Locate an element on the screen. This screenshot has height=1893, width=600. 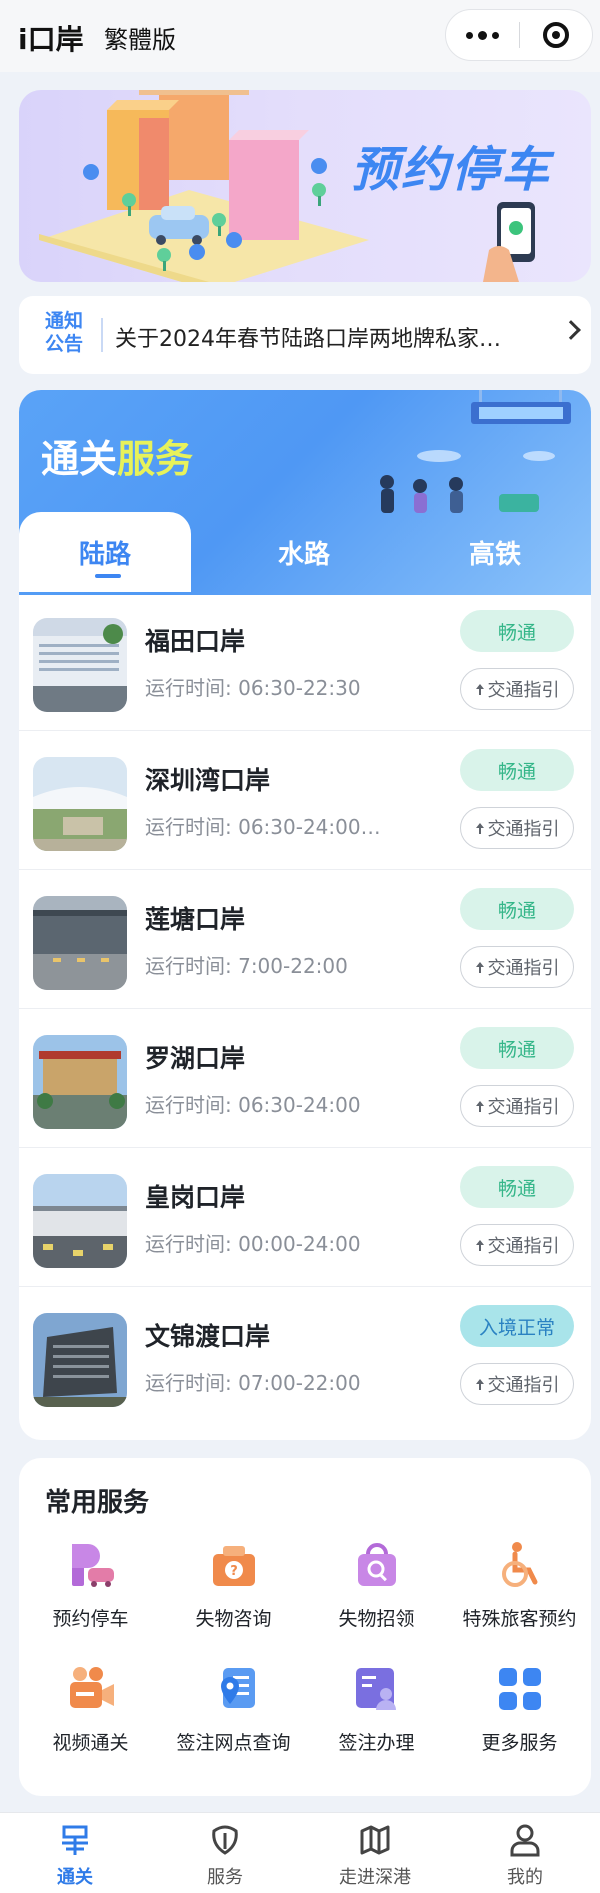
tab-water: 水路 is located at coordinates (304, 552).